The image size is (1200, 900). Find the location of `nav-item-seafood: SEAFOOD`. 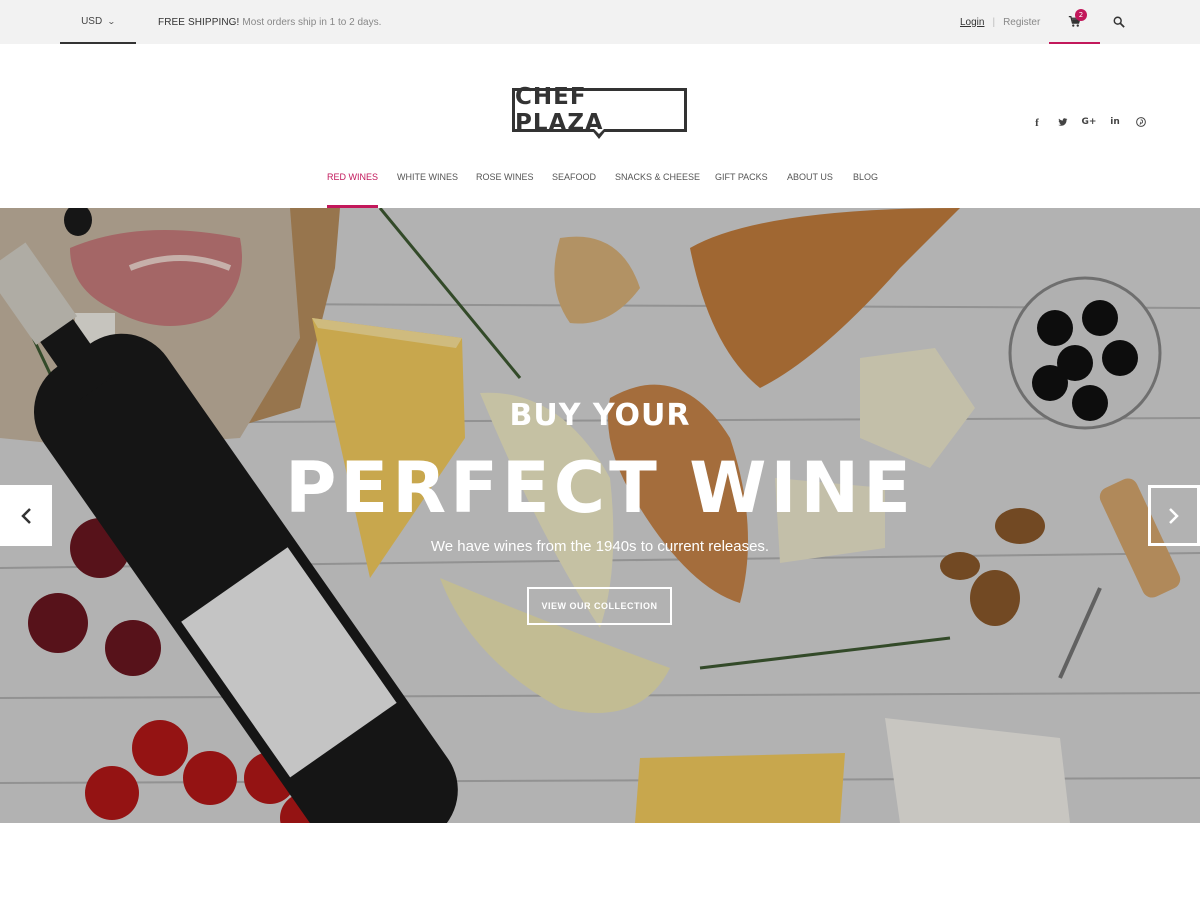

nav-item-seafood: SEAFOOD is located at coordinates (574, 190).